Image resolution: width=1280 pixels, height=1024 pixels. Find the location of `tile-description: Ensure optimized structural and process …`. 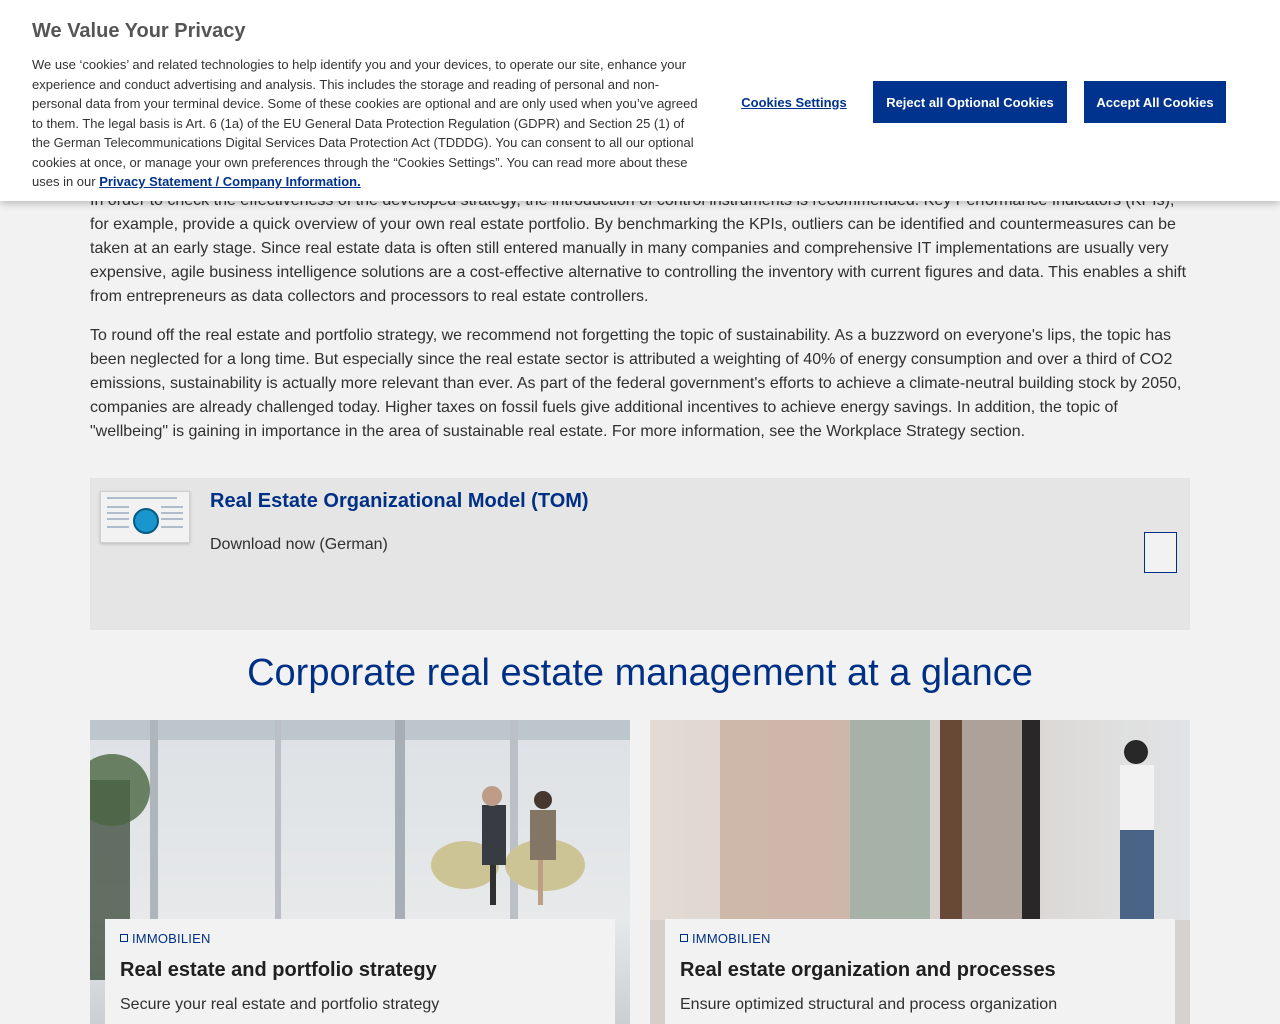

tile-description: Ensure optimized structural and process … is located at coordinates (869, 1004).